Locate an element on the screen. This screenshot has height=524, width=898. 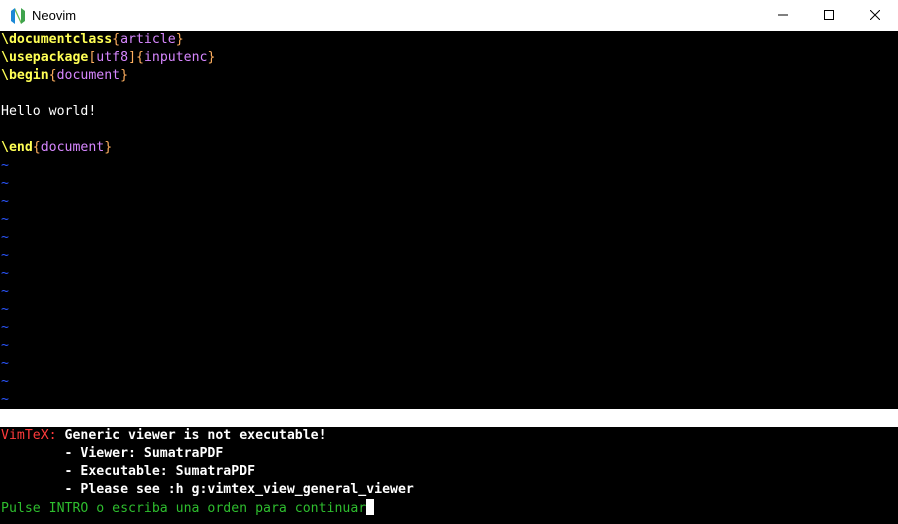
maximize-icon is located at coordinates (829, 15).